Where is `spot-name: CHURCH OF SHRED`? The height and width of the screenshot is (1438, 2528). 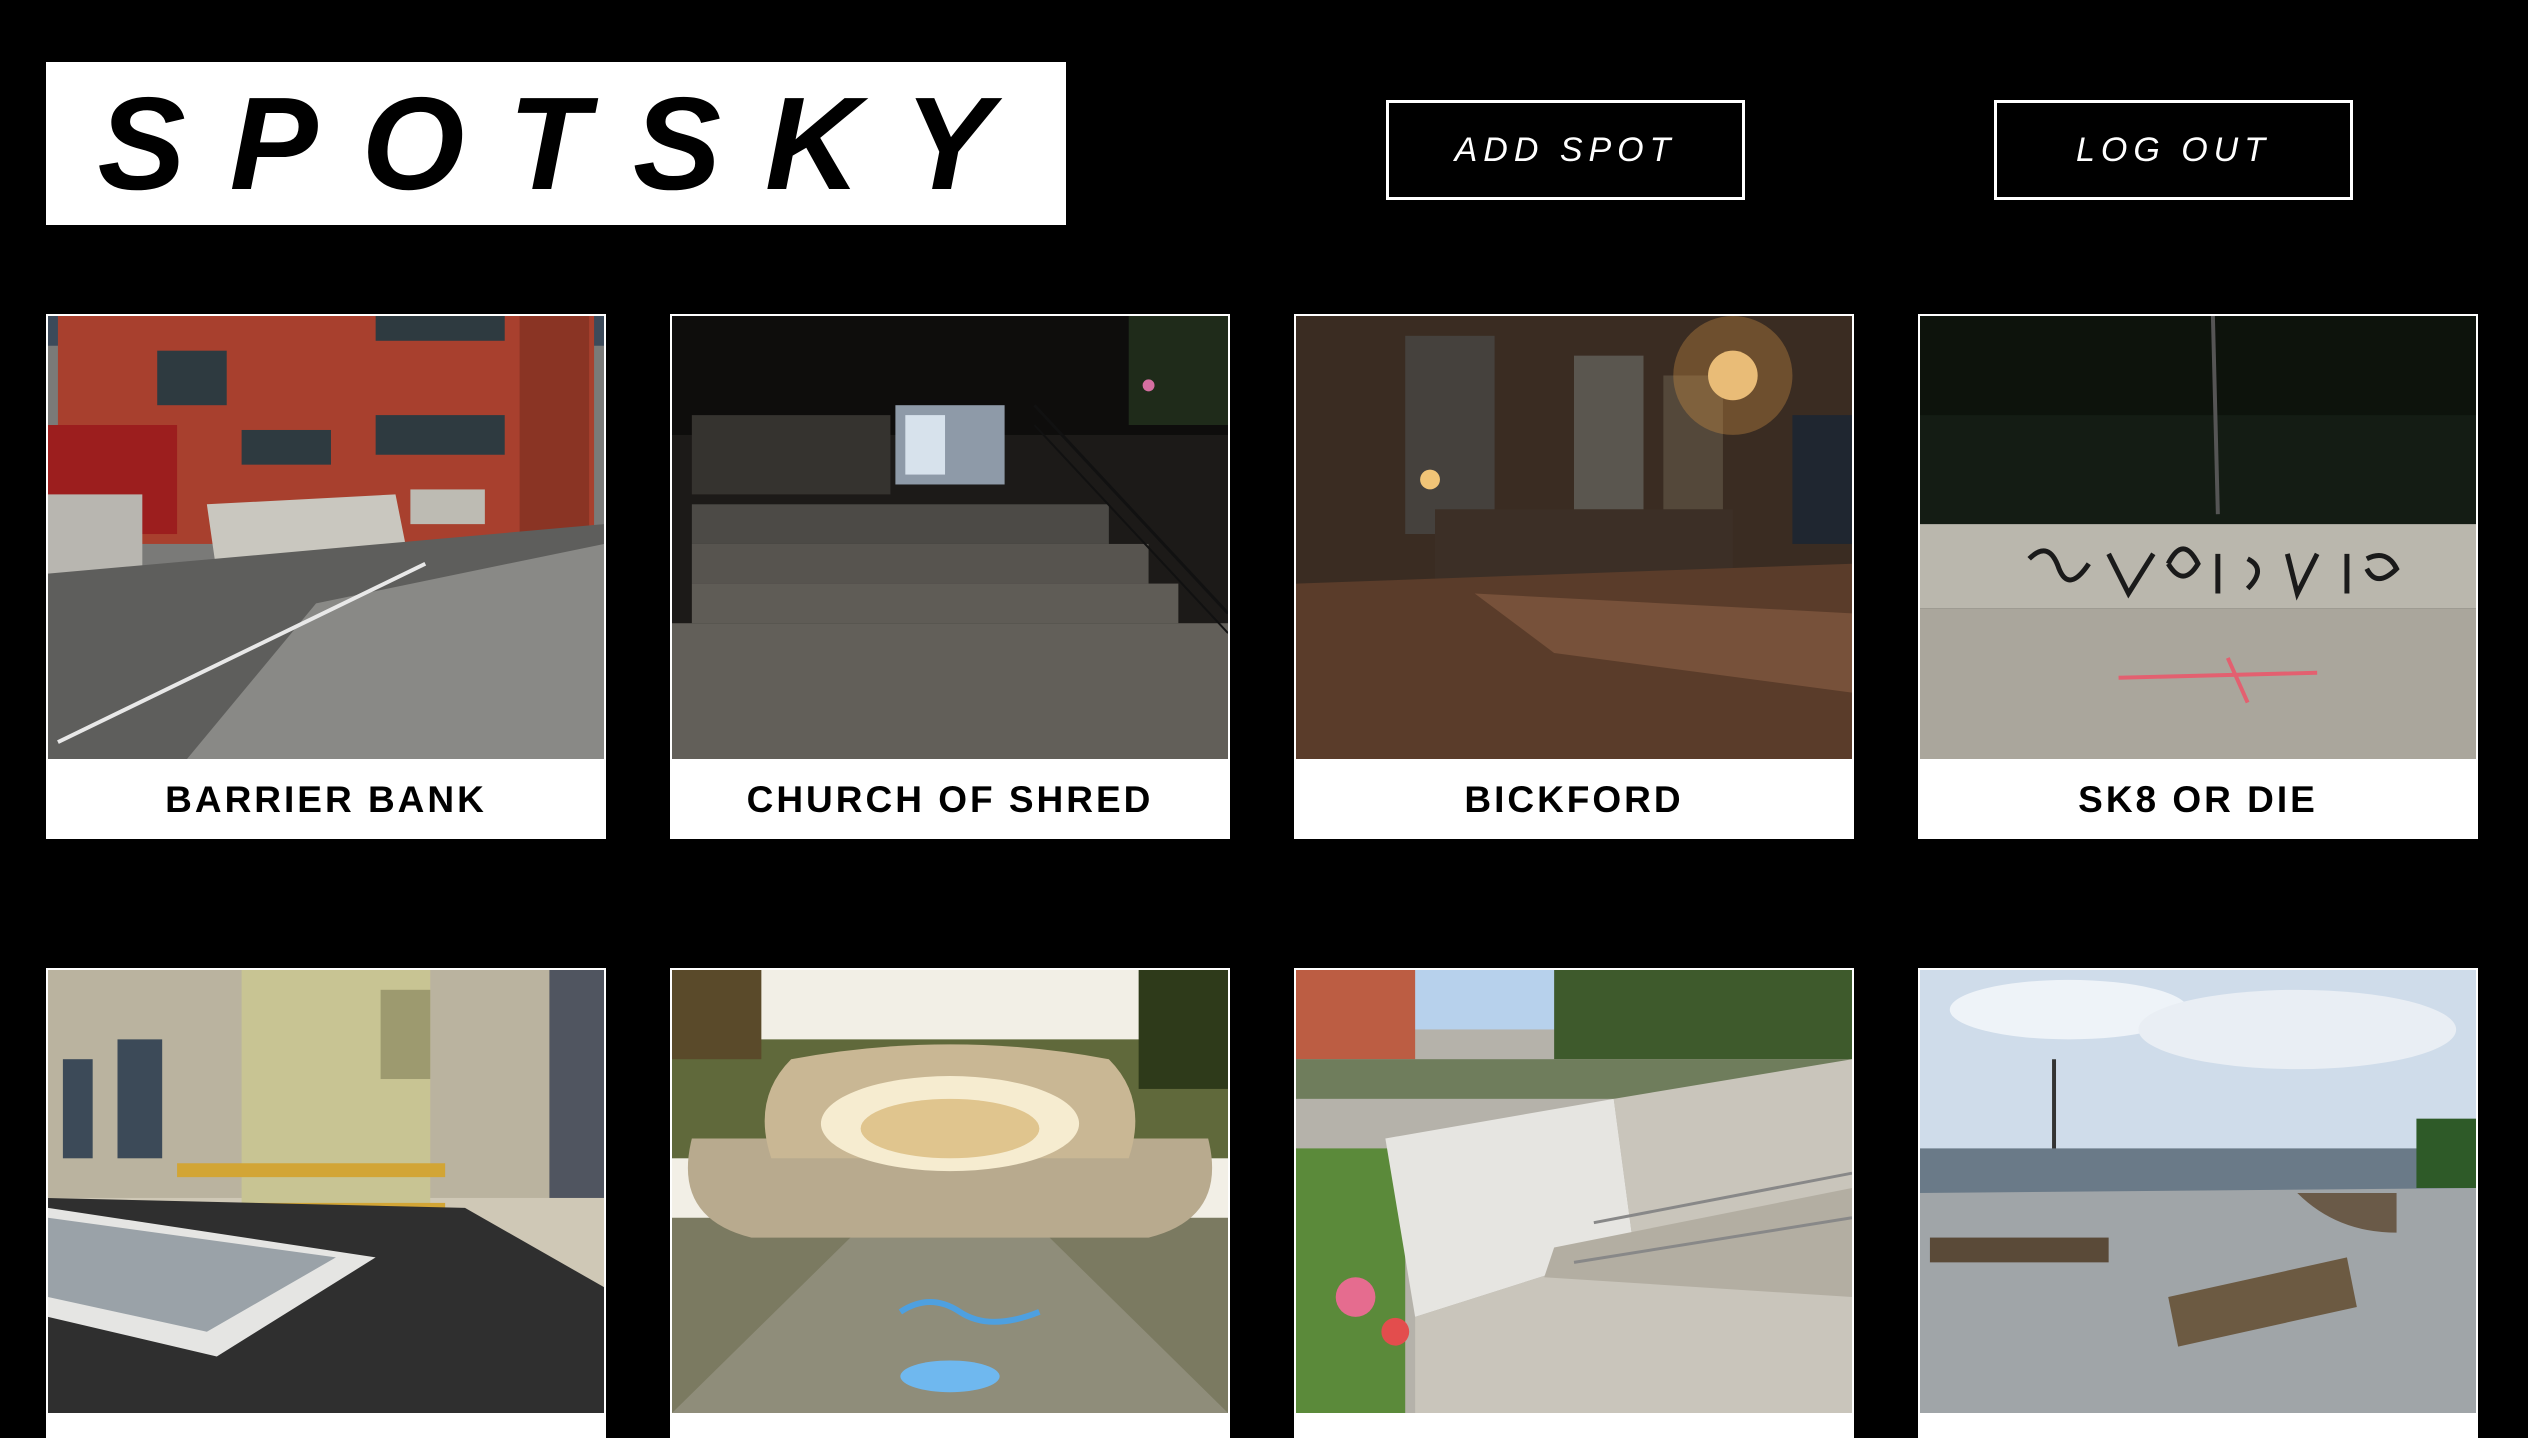 spot-name: CHURCH OF SHRED is located at coordinates (950, 800).